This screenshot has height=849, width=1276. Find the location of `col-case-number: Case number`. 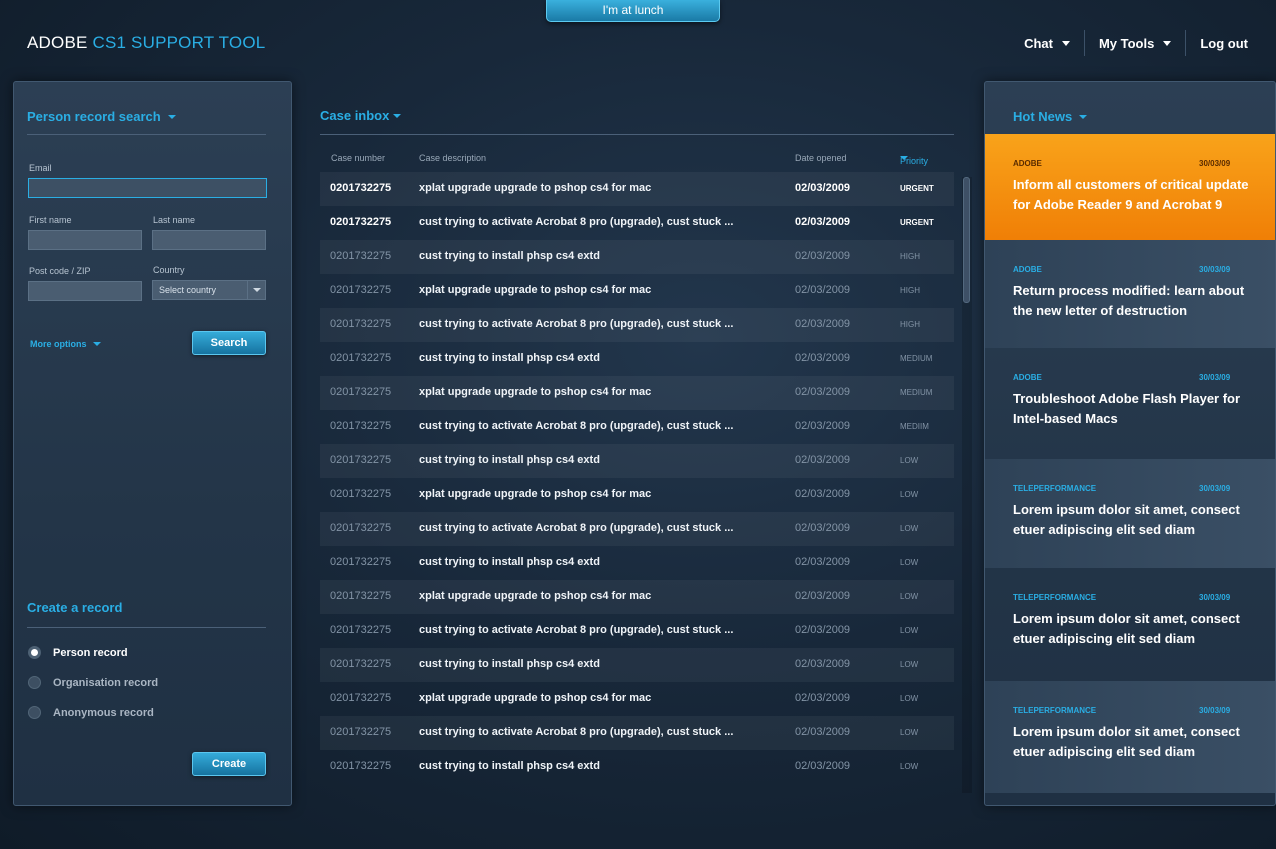

col-case-number: Case number is located at coordinates (358, 158).